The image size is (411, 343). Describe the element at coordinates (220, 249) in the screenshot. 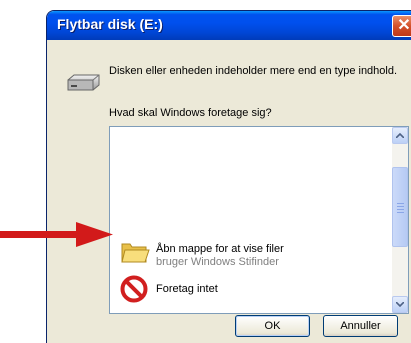

I see `option-label: Åbn mappe for at vise filer` at that location.